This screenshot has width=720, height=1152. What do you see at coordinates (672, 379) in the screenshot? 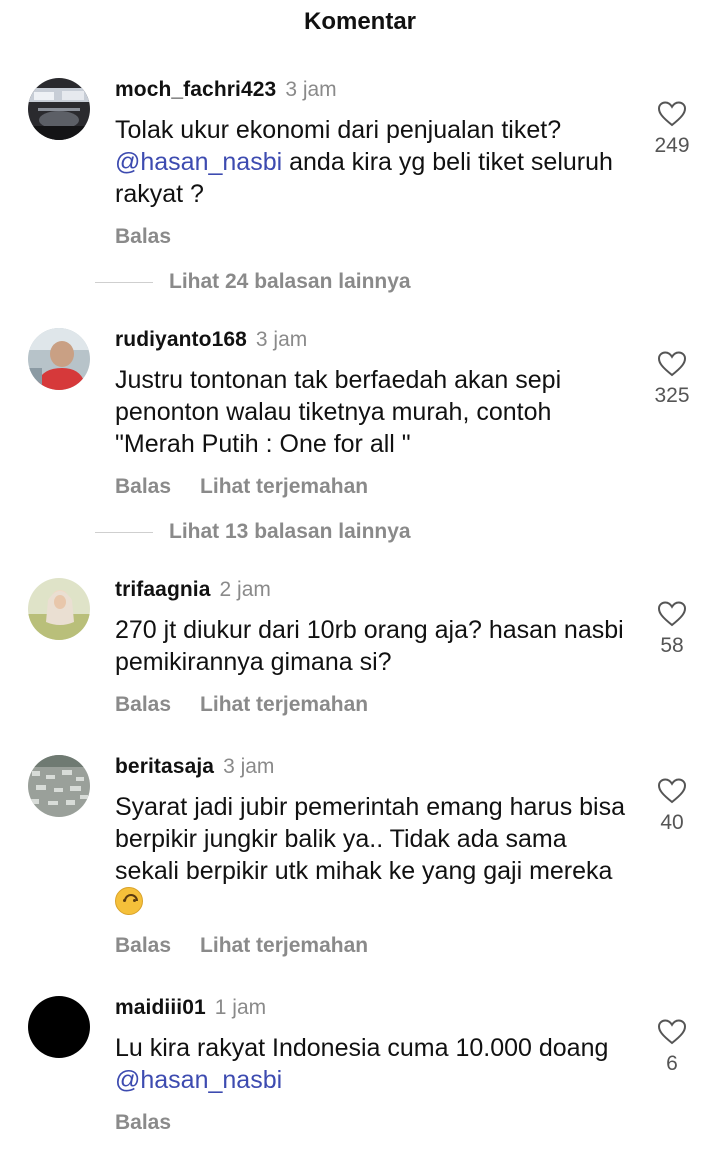
I see `like-button: 325` at bounding box center [672, 379].